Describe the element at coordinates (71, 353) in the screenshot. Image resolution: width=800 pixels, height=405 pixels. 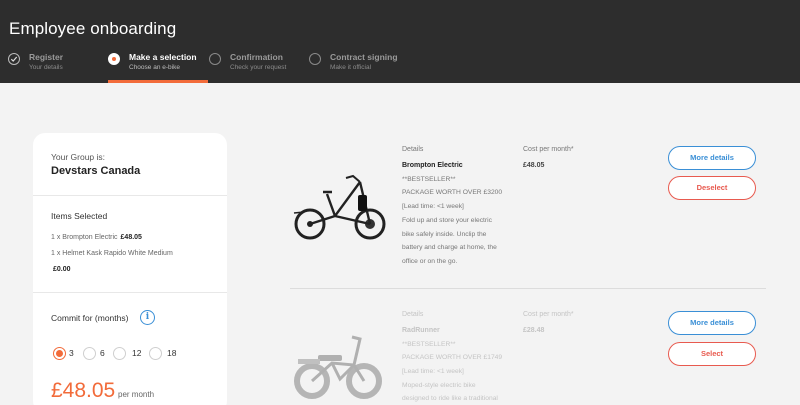
I see `months-label-3: 3` at that location.